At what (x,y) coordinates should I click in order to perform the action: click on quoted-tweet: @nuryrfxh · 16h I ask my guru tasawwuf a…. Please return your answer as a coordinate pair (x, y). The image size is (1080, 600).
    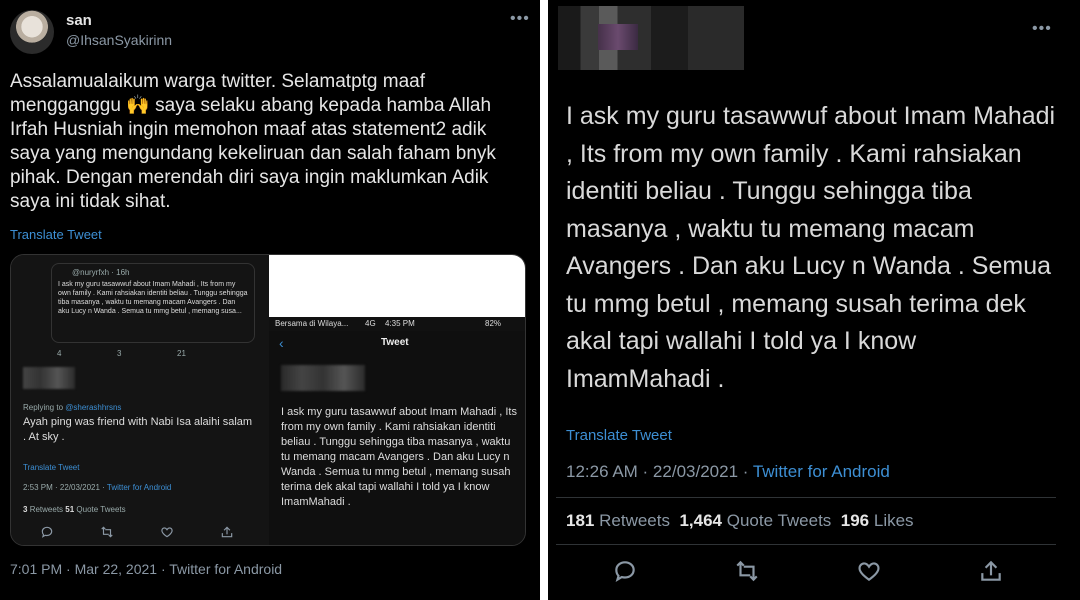
    Looking at the image, I should click on (153, 303).